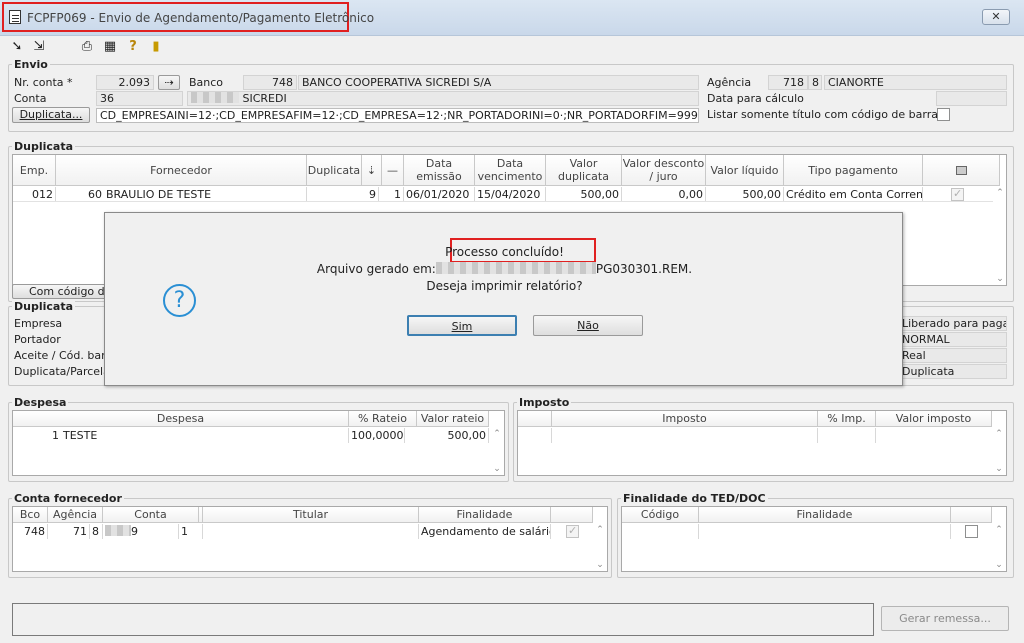  Describe the element at coordinates (156, 46) in the screenshot. I see `exit-door-icon: ▮` at that location.